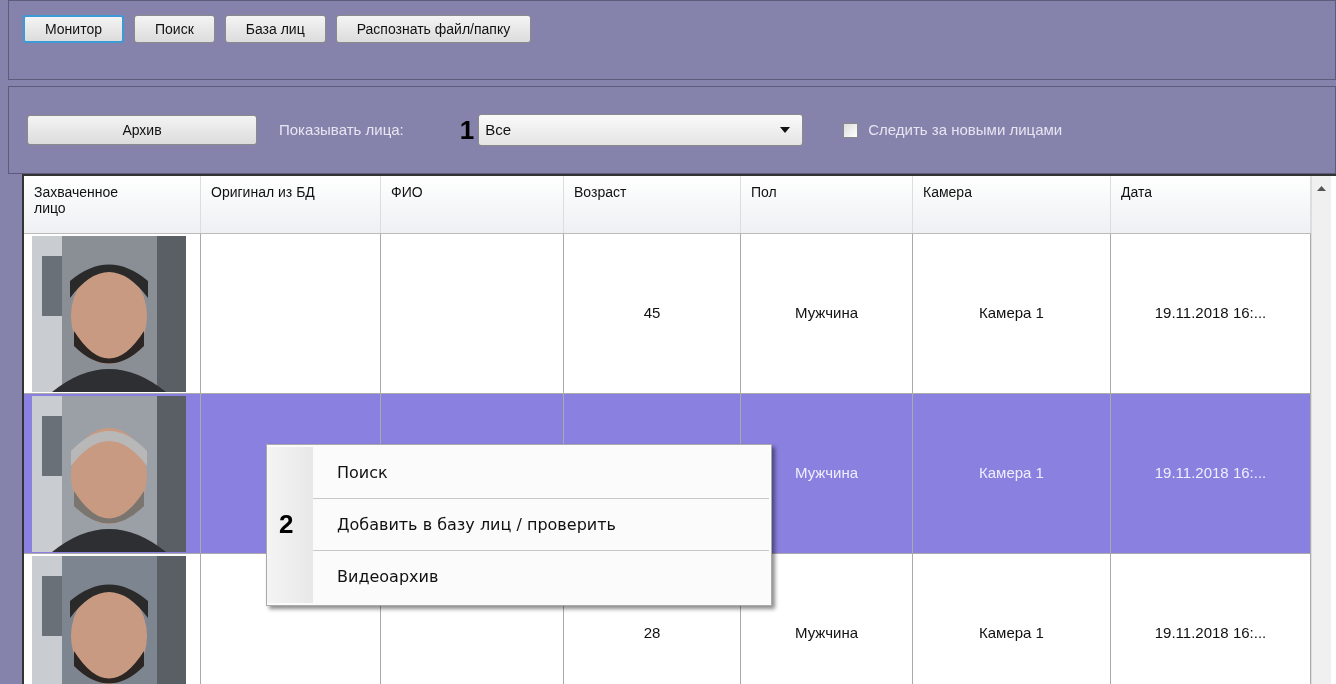  Describe the element at coordinates (467, 130) in the screenshot. I see `callout-number: 1` at that location.